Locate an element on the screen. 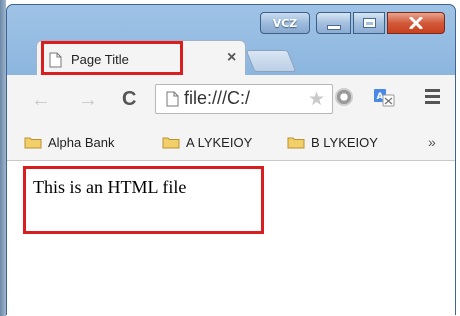 The height and width of the screenshot is (316, 460). minimize-button is located at coordinates (333, 23).